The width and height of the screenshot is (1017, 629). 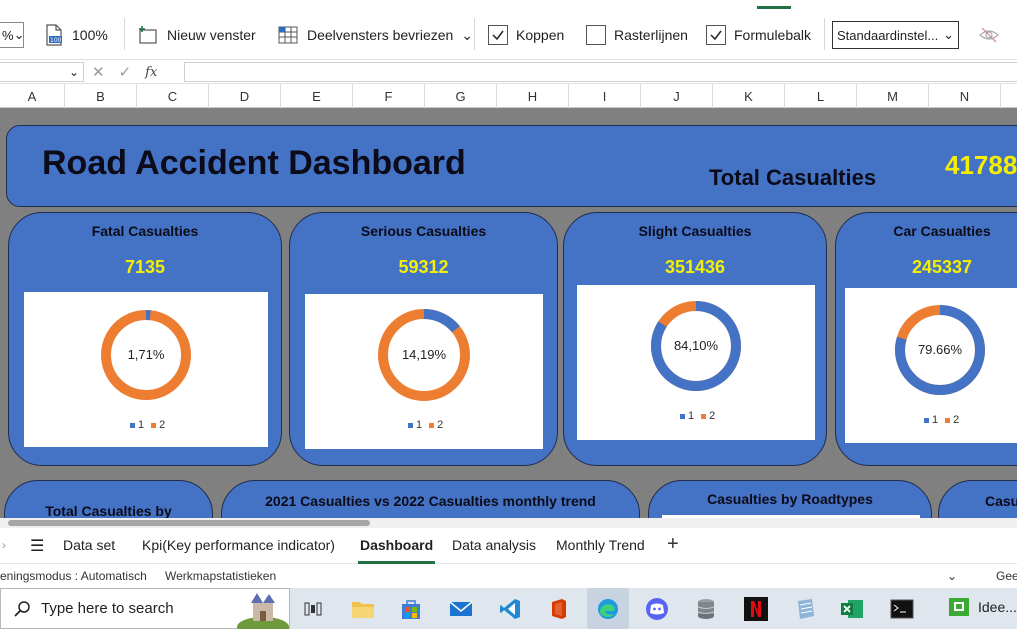 I want to click on confirm-icon: ✓, so click(x=125, y=72).